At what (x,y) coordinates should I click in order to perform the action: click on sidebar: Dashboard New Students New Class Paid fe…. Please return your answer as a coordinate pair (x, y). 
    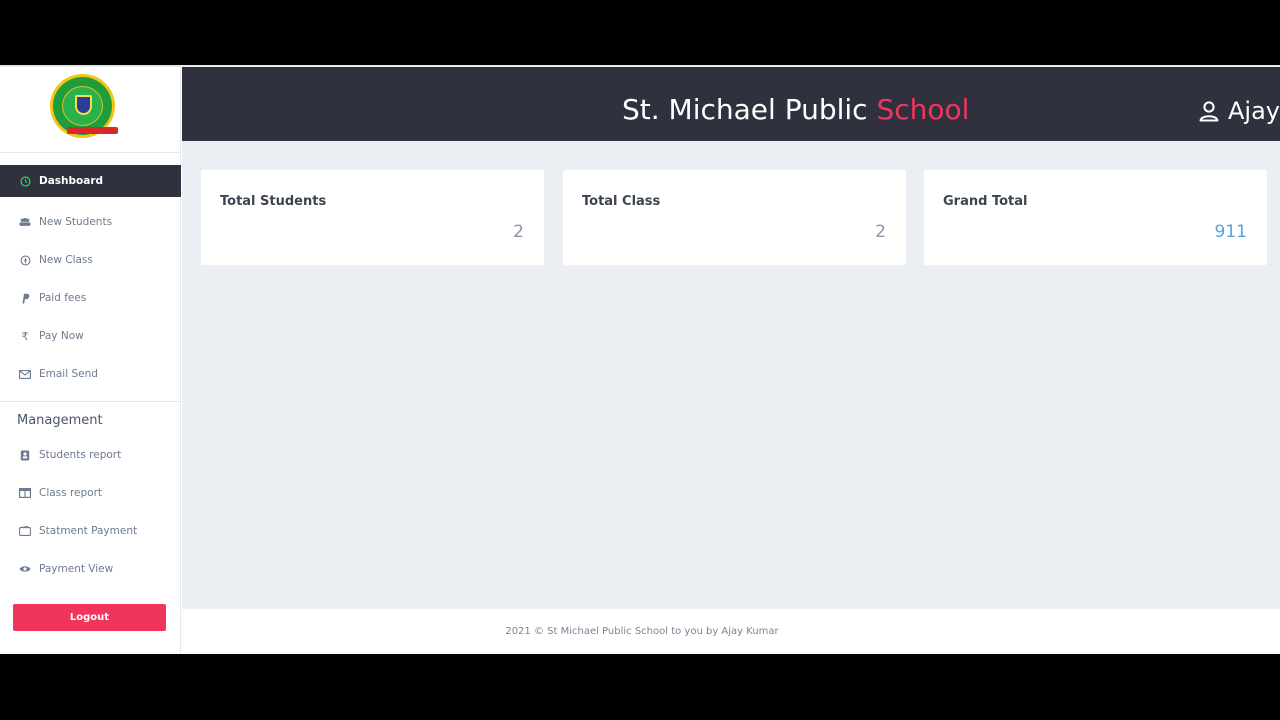
    Looking at the image, I should click on (90, 360).